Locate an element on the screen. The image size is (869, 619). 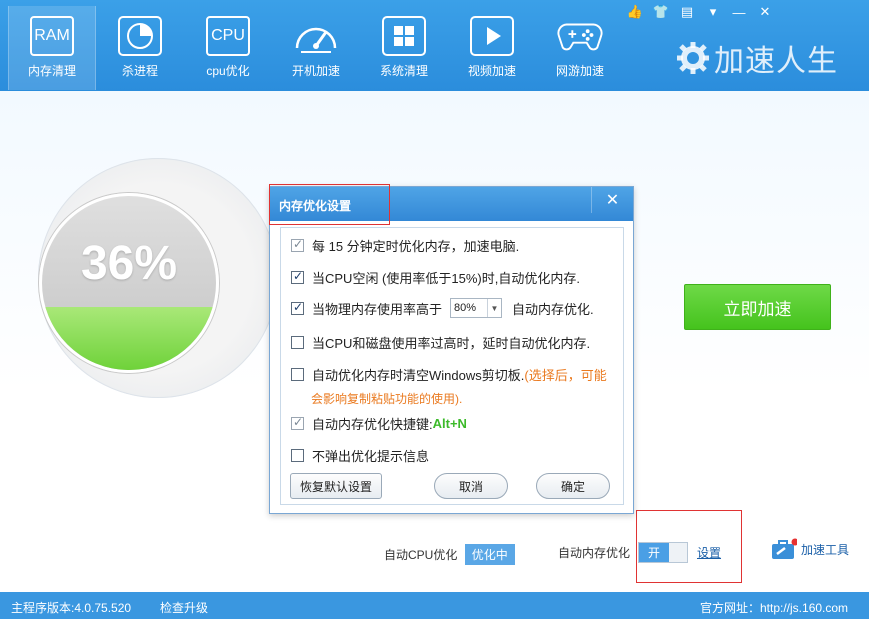
nav-label: 内存清理 is located at coordinates (51, 71).